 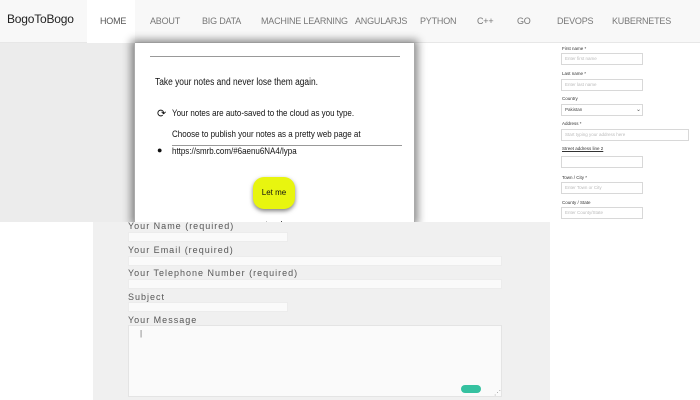 I want to click on email-label: Your Email (required), so click(x=181, y=250).